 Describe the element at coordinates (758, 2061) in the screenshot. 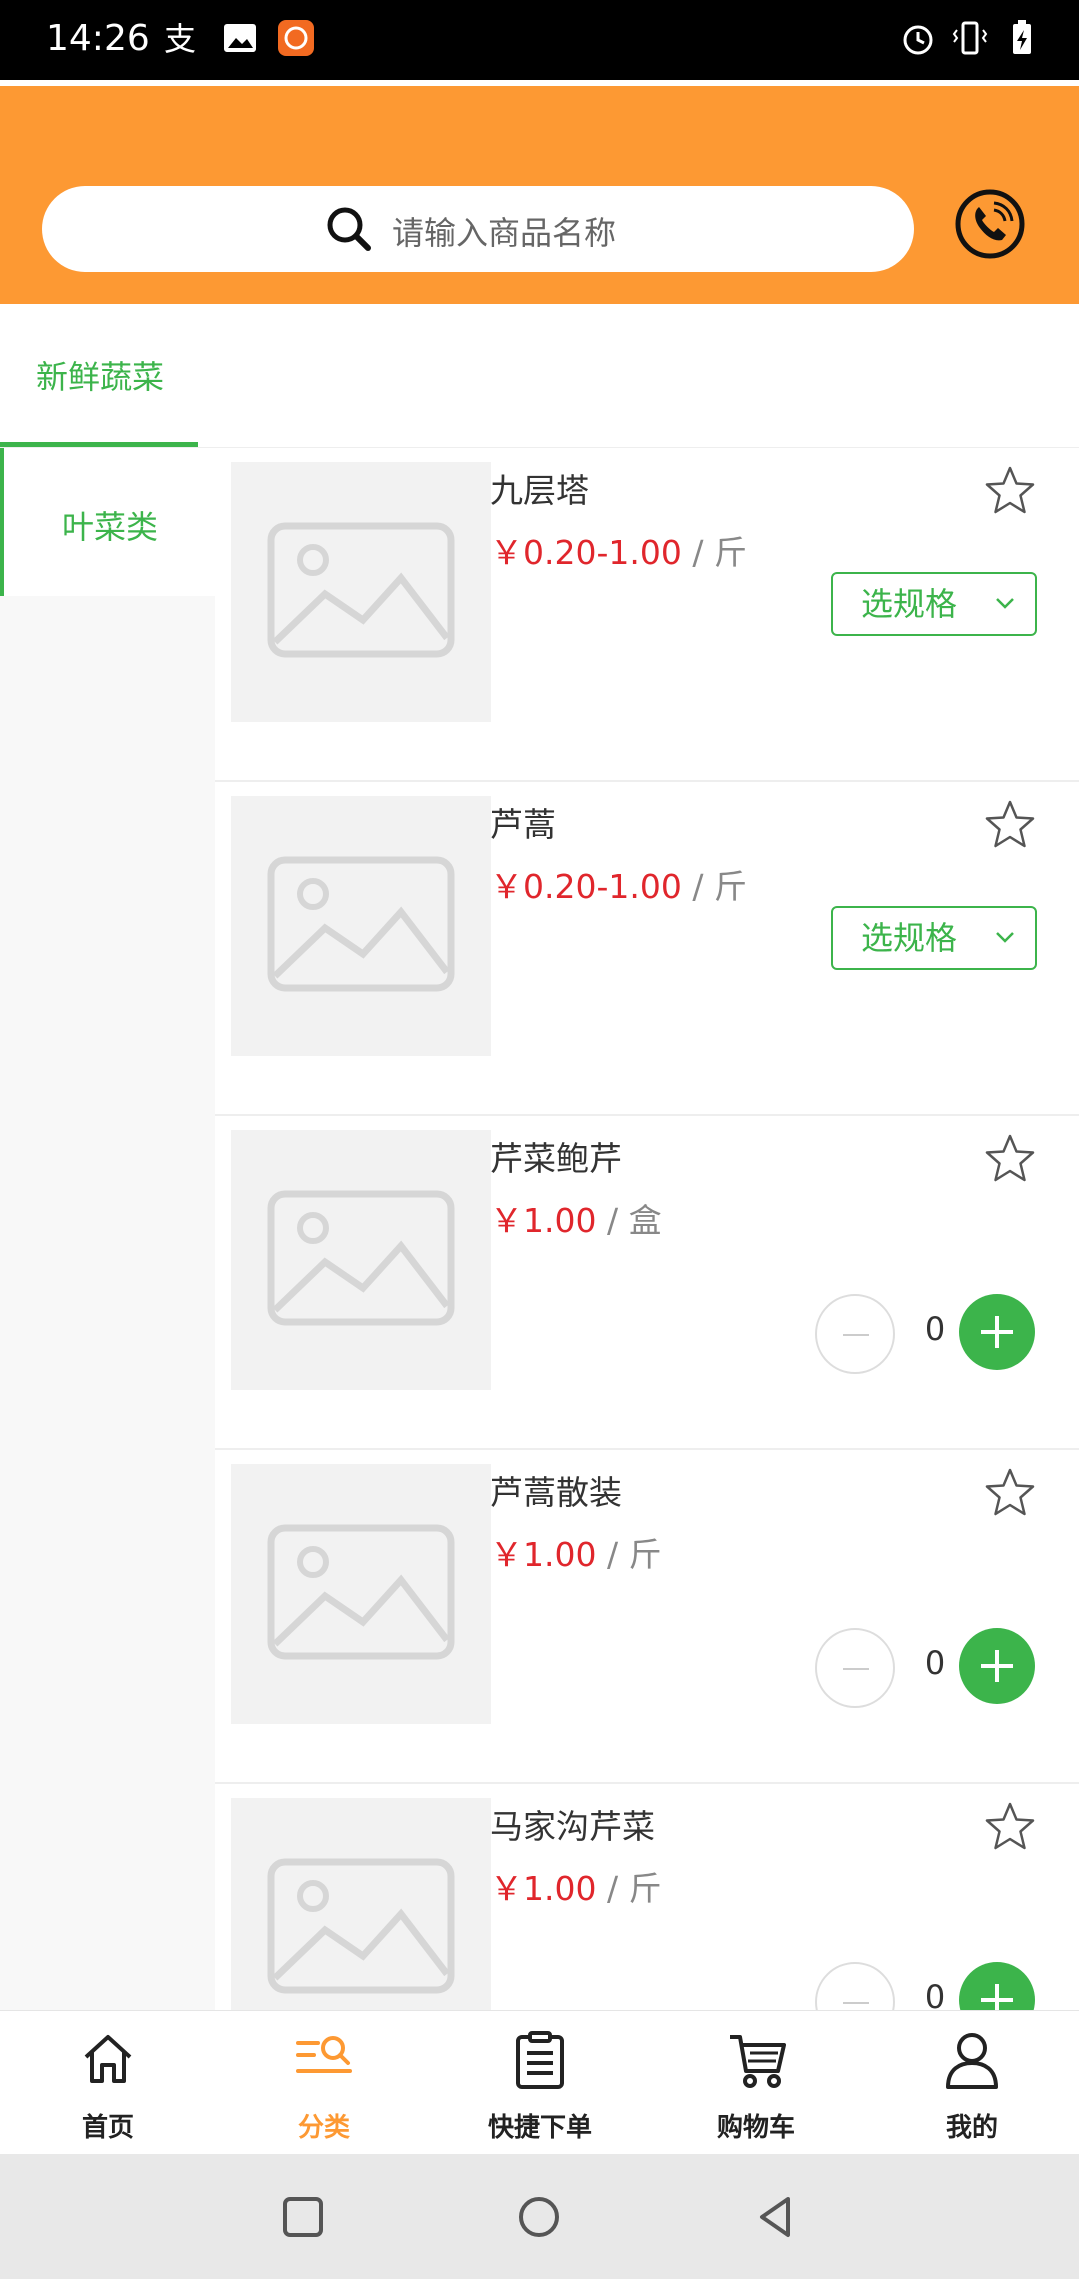

I see `cart-icon` at that location.